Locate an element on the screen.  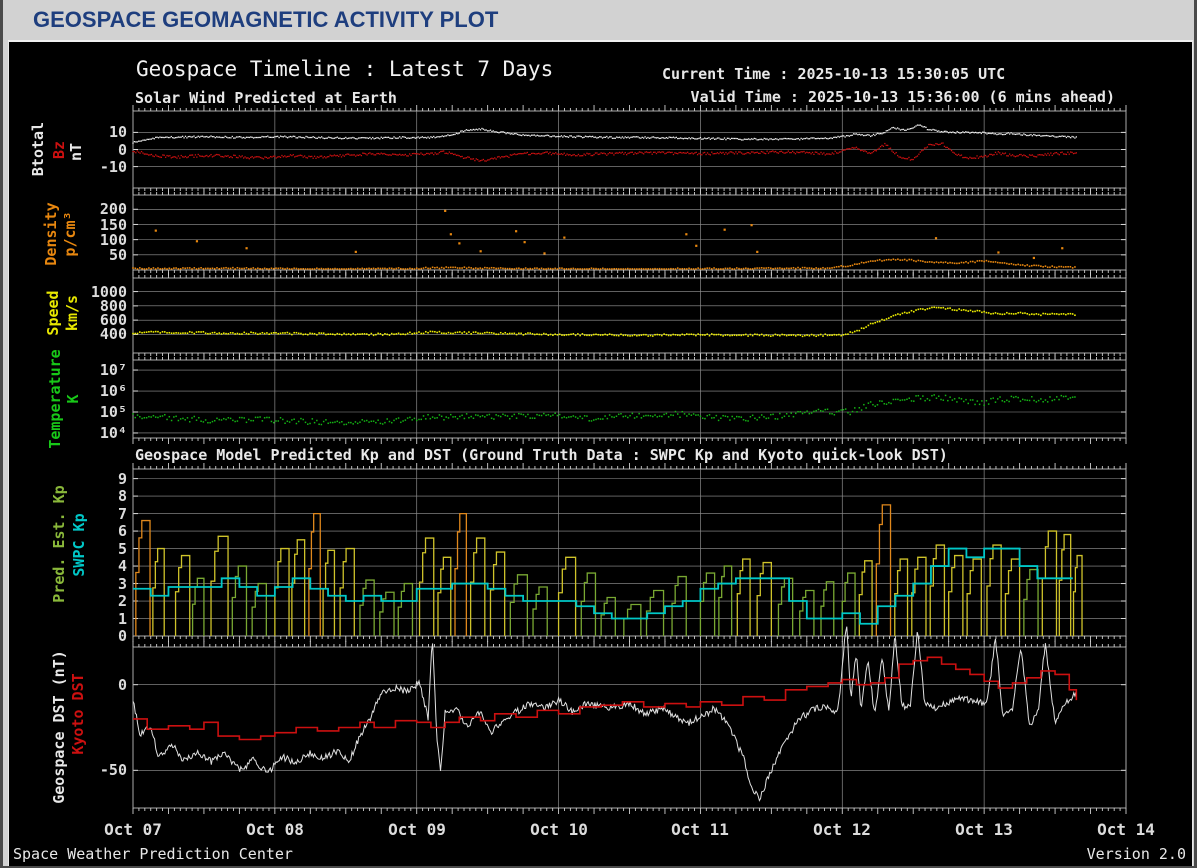
x-tick-label: Oct 12 is located at coordinates (842, 829).